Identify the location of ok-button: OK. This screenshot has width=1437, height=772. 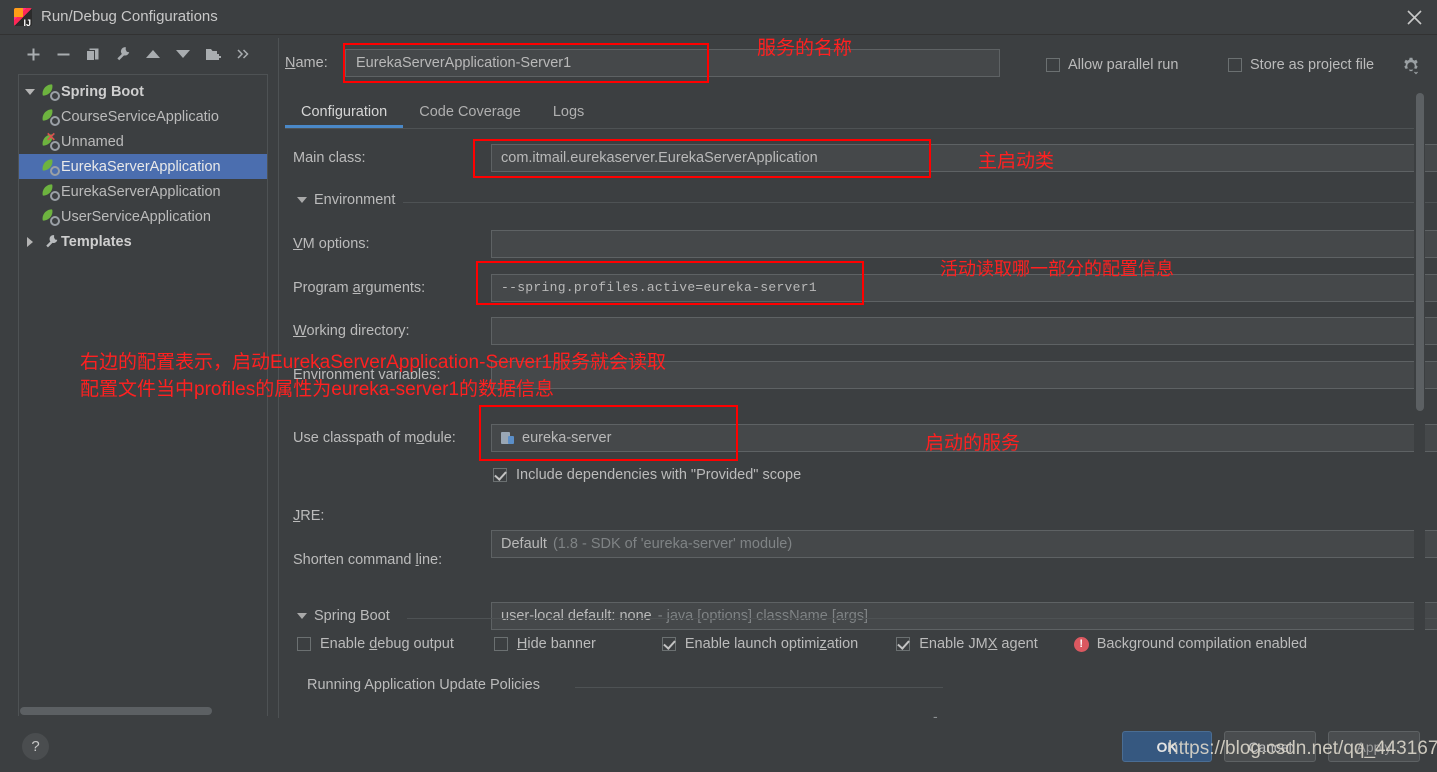
(1167, 746).